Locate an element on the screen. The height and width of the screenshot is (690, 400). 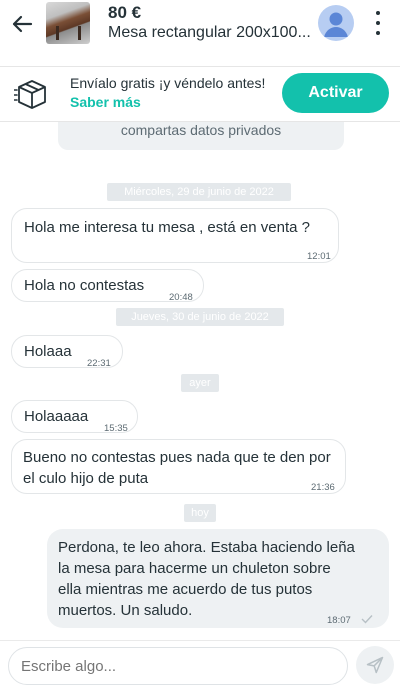
date-separator: Jueves, 30 de junio de 2022 is located at coordinates (200, 317).